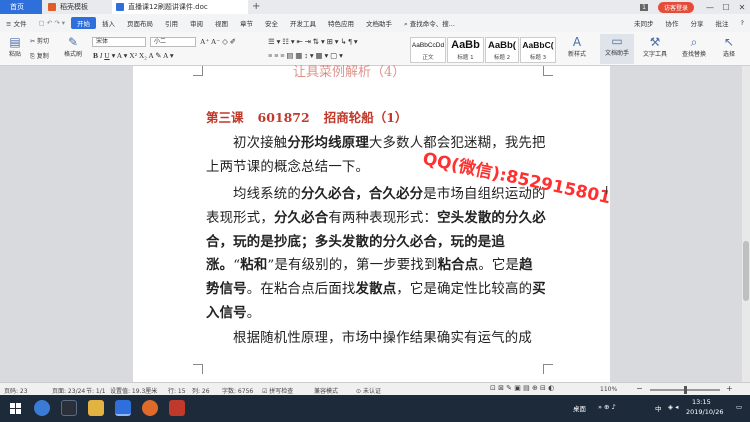  What do you see at coordinates (305, 55) in the screenshot?
I see `alignment-icons: ≡ ≡ ≡ ▤ ▦ ↕ ▾ ▦ ▾ ▢ ▾` at bounding box center [305, 55].